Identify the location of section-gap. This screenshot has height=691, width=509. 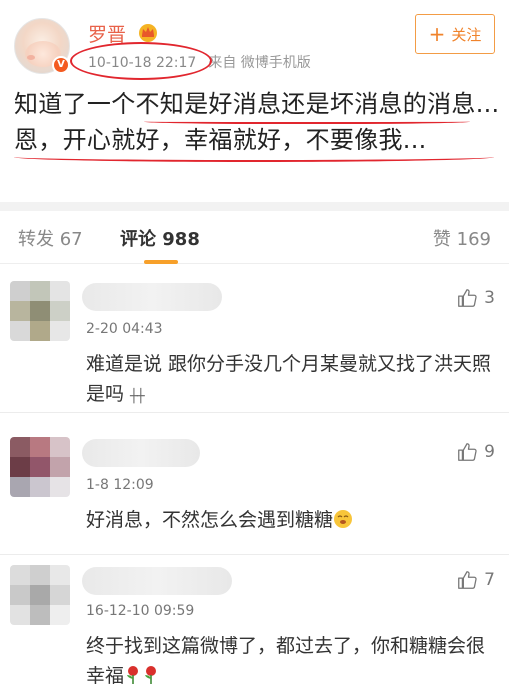
(254, 206).